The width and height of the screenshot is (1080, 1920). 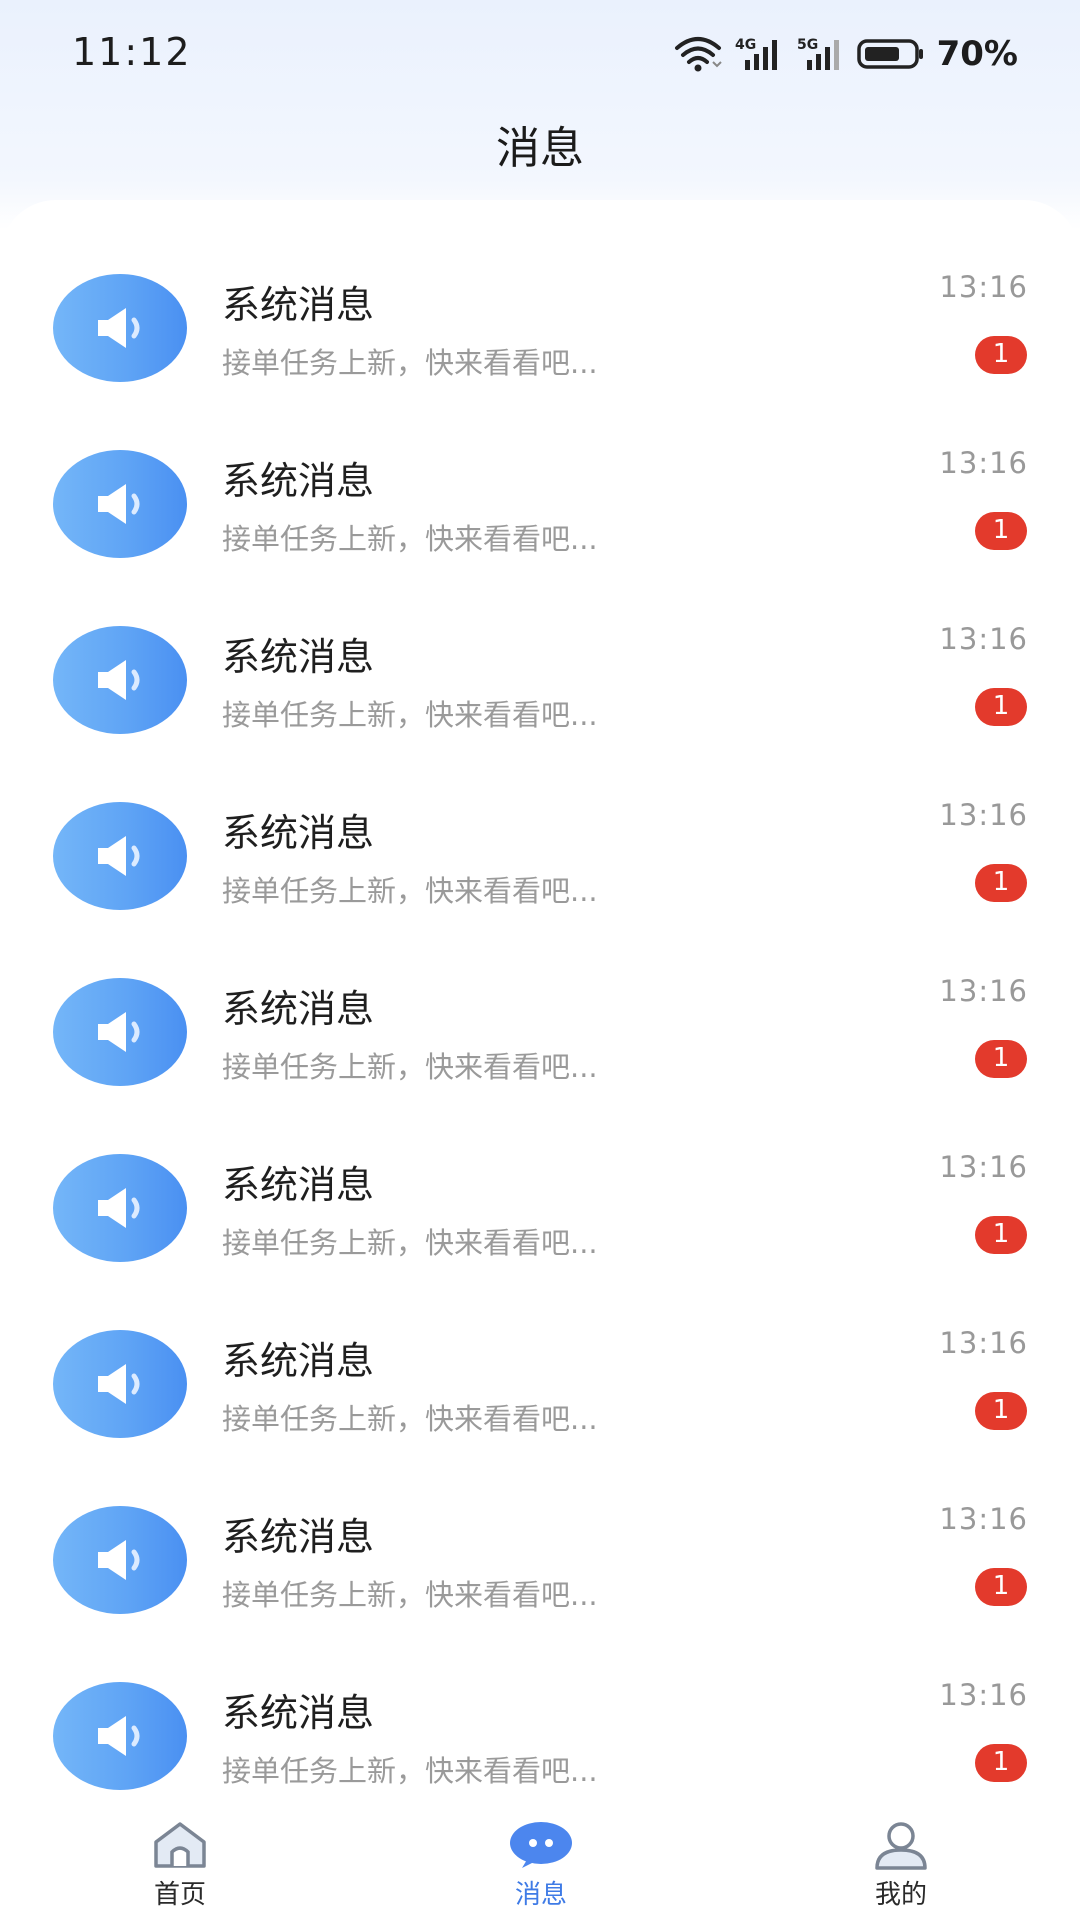 I want to click on home-icon, so click(x=180, y=1845).